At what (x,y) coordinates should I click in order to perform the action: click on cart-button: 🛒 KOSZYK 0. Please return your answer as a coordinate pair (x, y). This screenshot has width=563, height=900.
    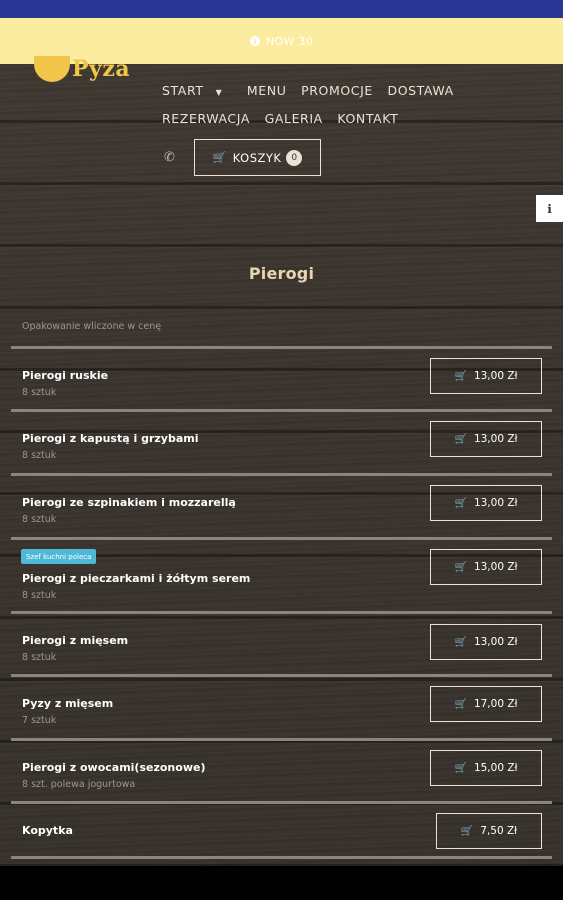
    Looking at the image, I should click on (257, 157).